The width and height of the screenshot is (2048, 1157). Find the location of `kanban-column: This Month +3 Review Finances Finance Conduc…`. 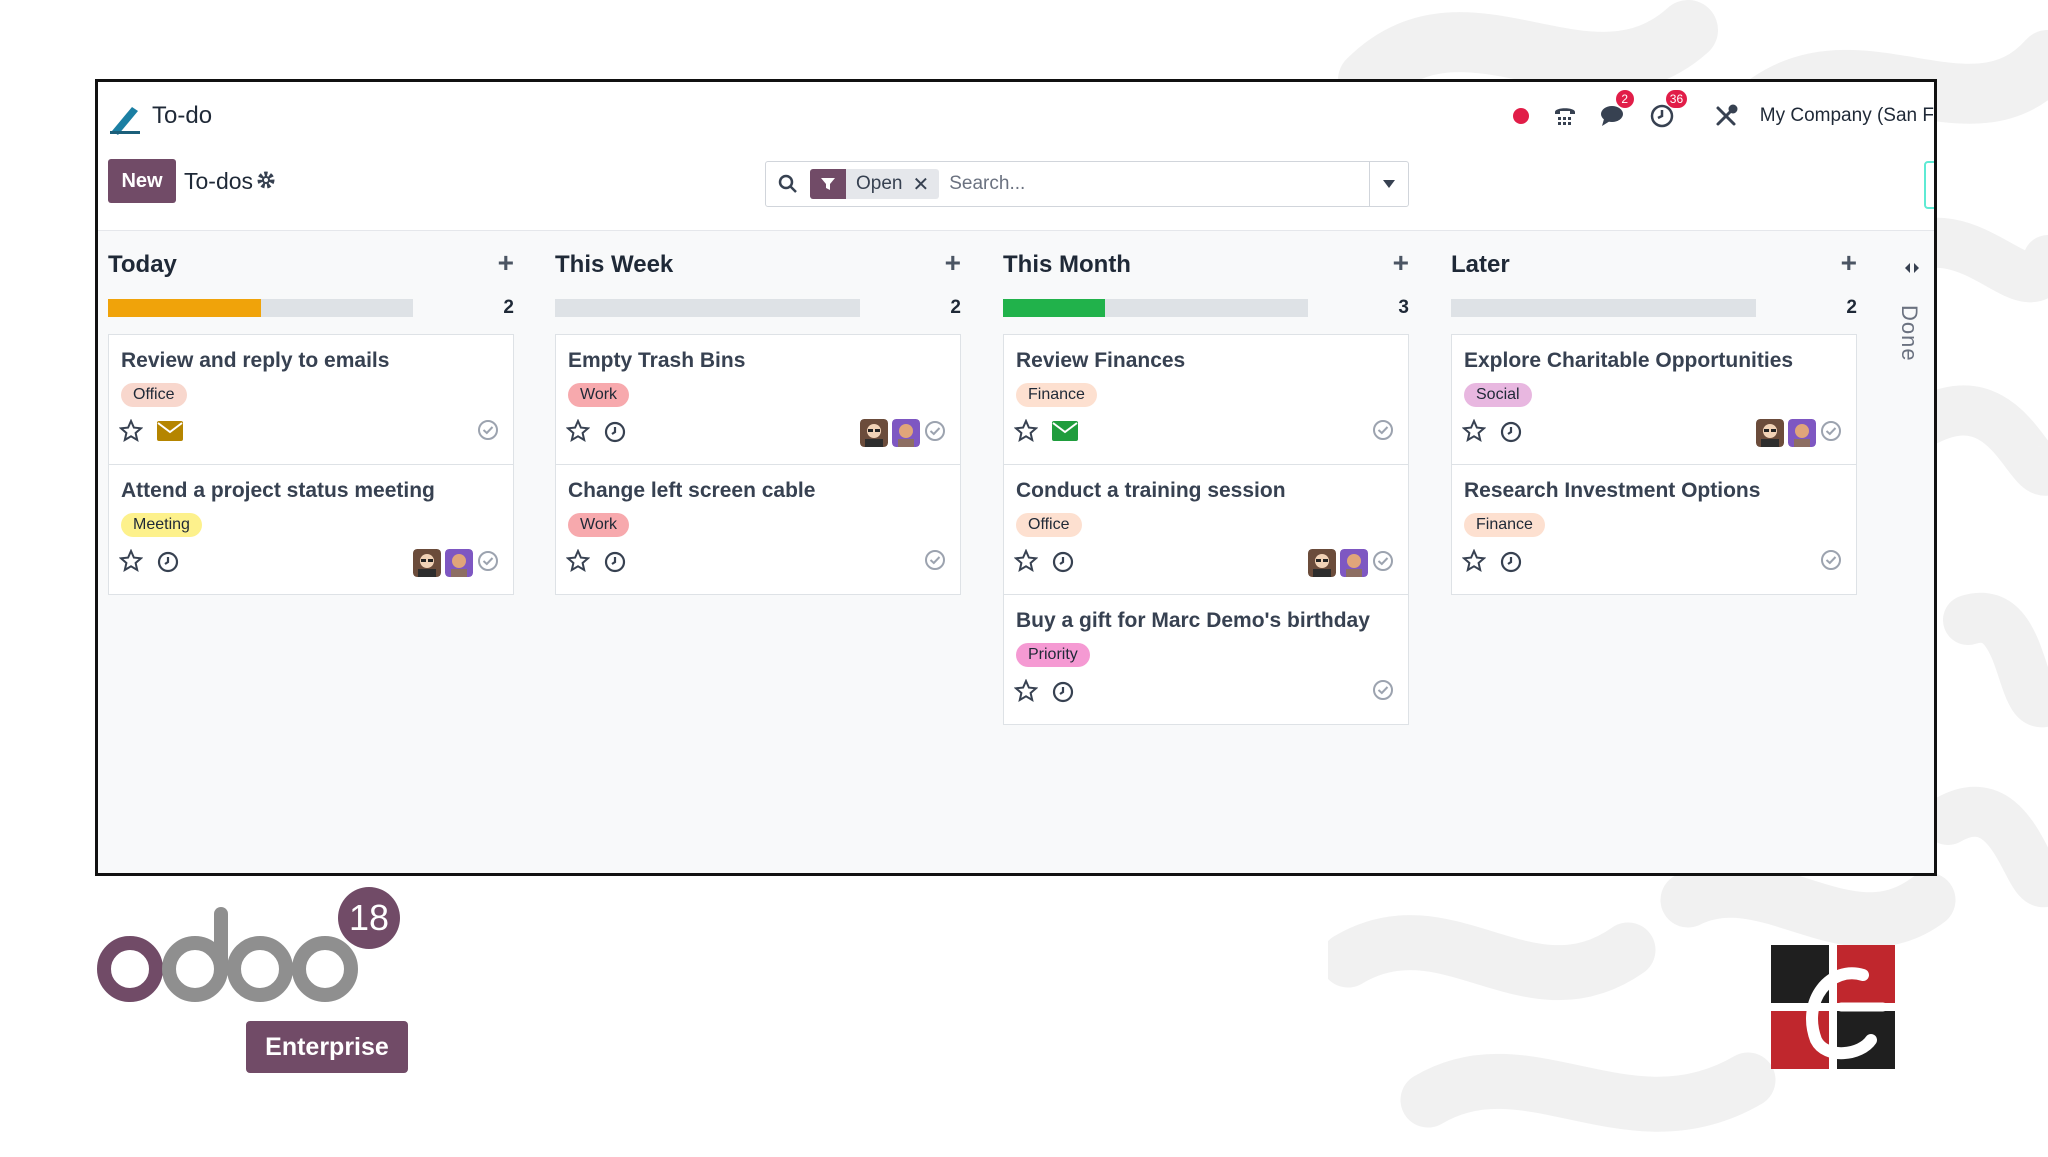

kanban-column: This Month +3 Review Finances Finance Conduc… is located at coordinates (1206, 478).